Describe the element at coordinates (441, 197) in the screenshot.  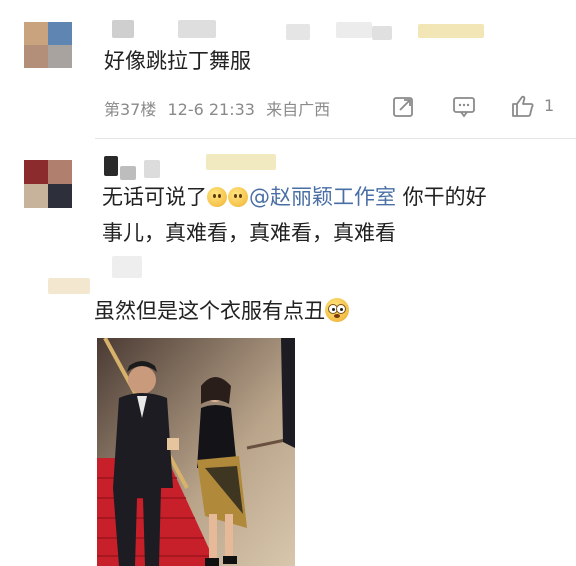
I see `comment-text-suffix: 你干的好` at that location.